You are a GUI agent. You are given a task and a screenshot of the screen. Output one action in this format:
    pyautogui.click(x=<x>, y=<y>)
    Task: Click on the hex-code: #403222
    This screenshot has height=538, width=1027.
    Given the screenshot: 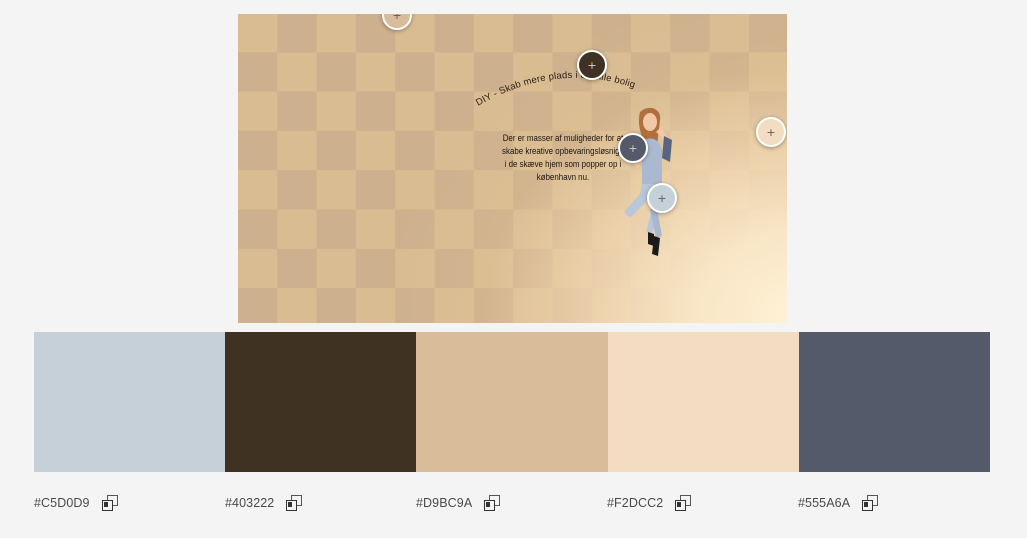 What is the action you would take?
    pyautogui.click(x=250, y=503)
    